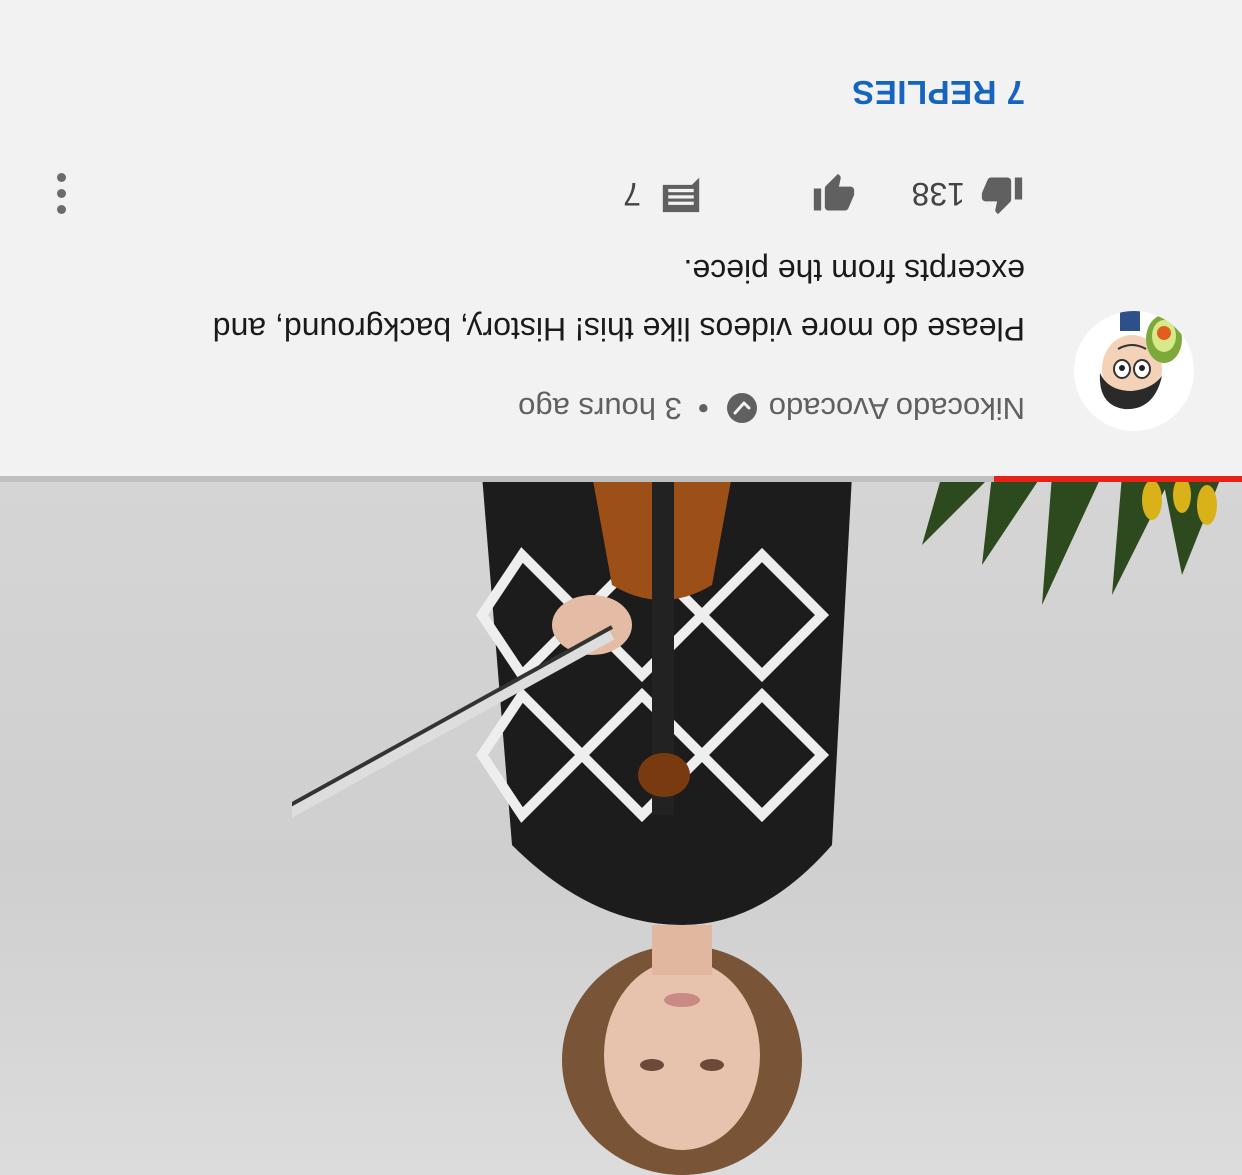  I want to click on thumbs-down-icon, so click(834, 192).